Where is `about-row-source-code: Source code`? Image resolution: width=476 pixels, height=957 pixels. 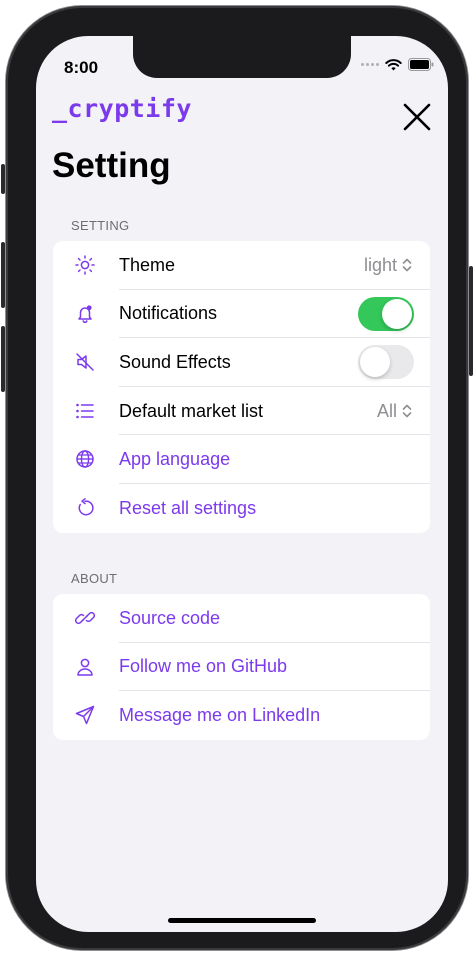
about-row-source-code: Source code is located at coordinates (241, 618).